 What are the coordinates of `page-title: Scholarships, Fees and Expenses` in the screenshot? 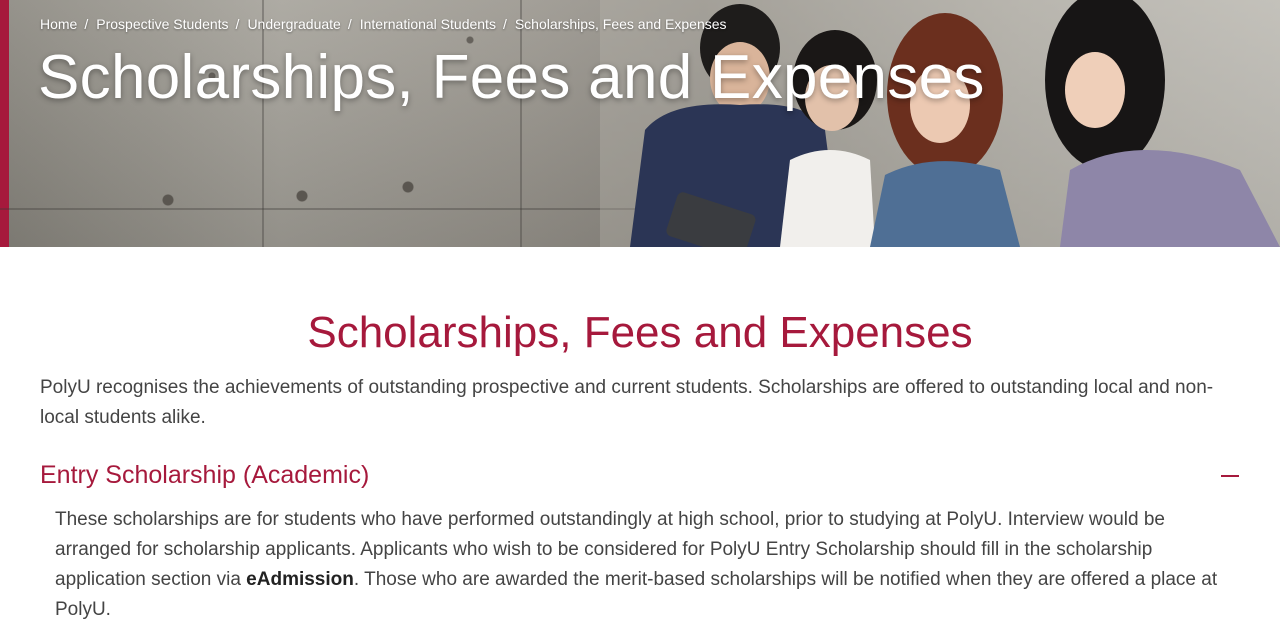 It's located at (640, 332).